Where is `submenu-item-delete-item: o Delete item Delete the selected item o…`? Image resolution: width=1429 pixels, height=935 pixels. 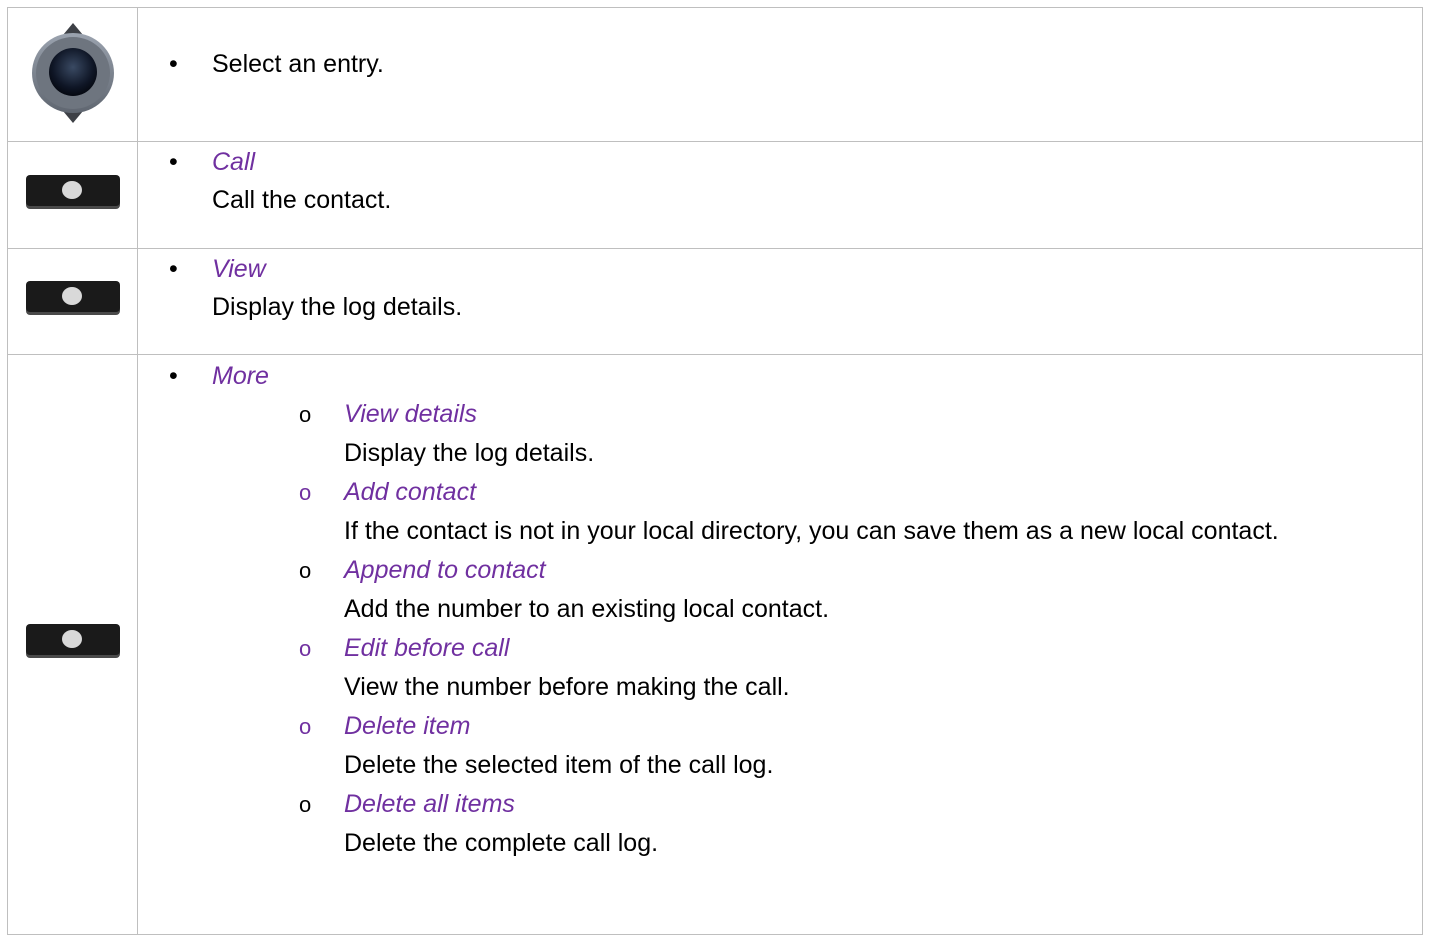
submenu-item-delete-item: o Delete item Delete the selected item o… is located at coordinates (780, 746).